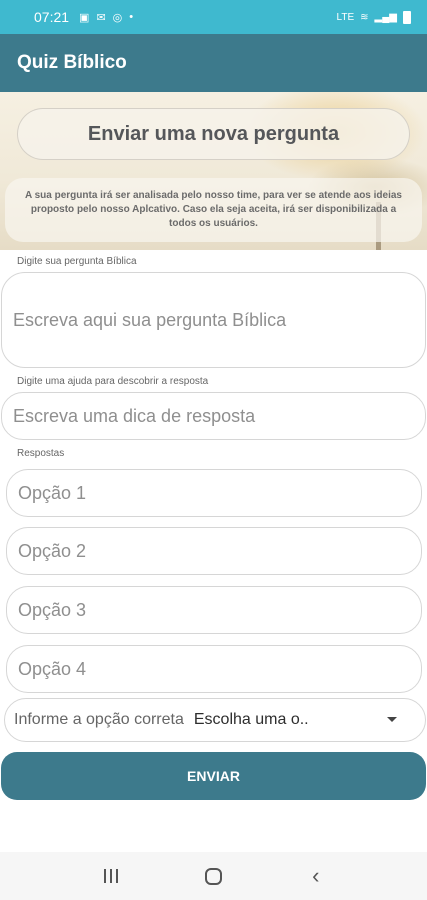 This screenshot has height=900, width=427. What do you see at coordinates (407, 17) in the screenshot?
I see `battery-icon` at bounding box center [407, 17].